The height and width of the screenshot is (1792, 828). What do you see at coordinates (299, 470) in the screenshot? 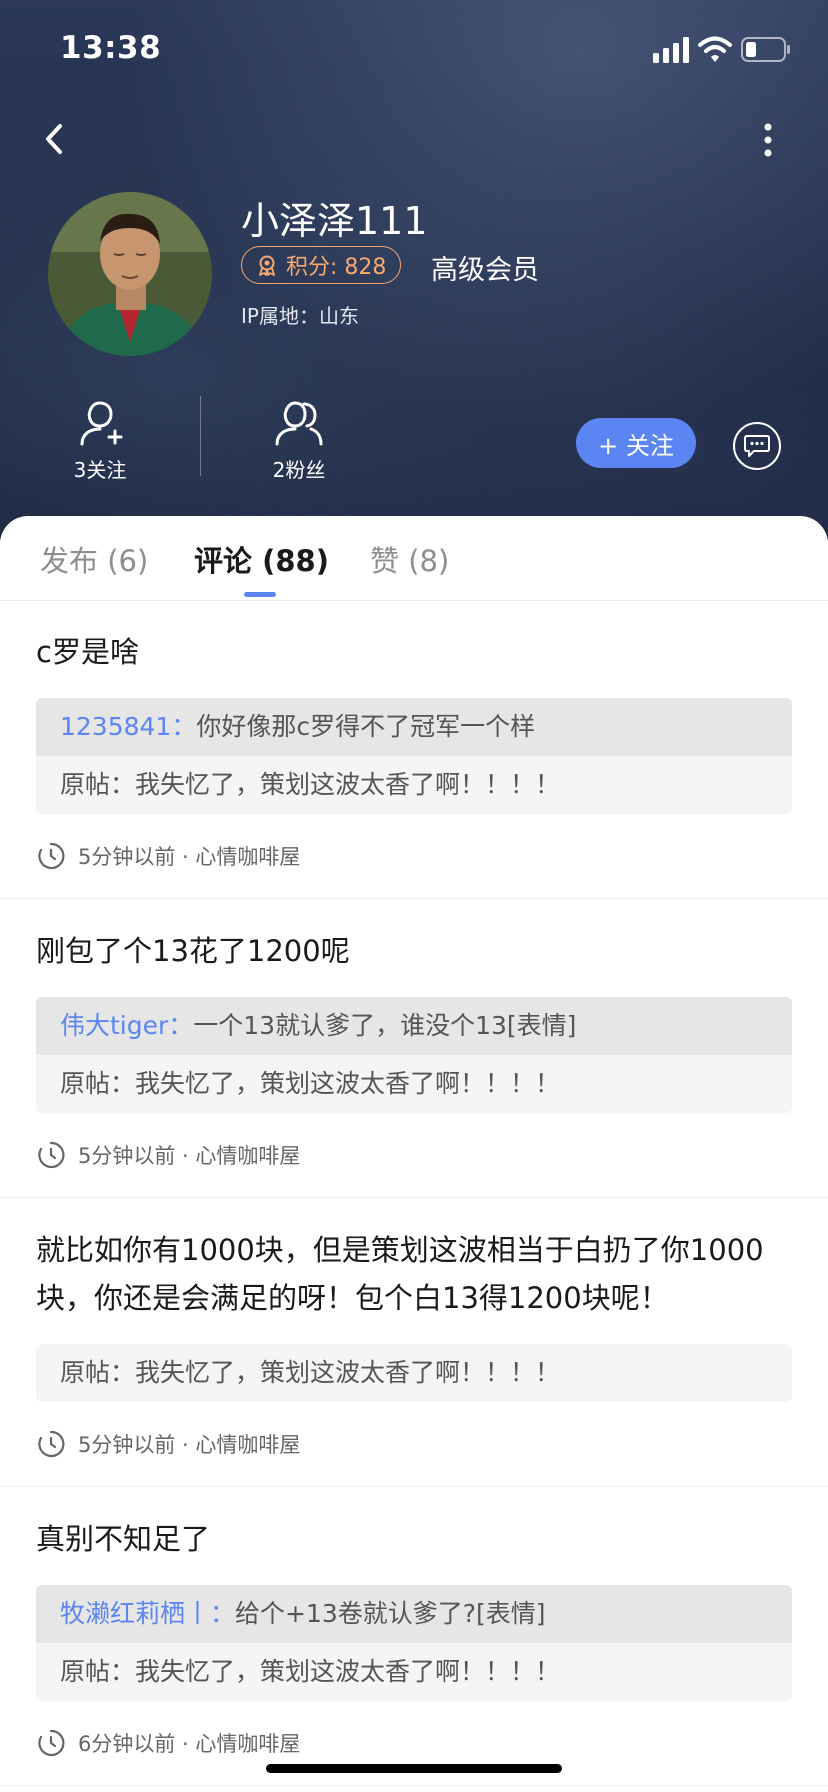
I see `fans-count: 2粉丝` at bounding box center [299, 470].